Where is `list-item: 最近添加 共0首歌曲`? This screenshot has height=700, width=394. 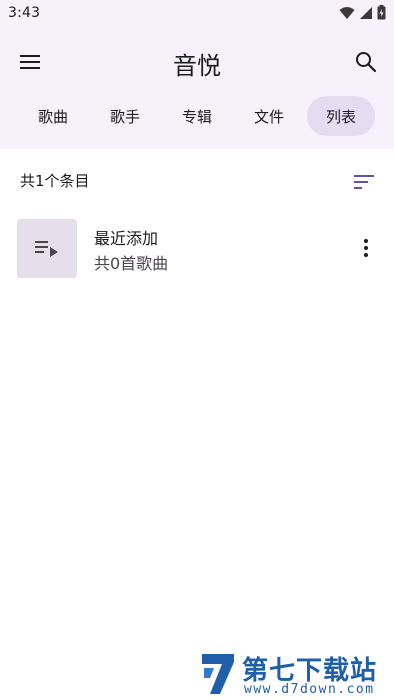 list-item: 最近添加 共0首歌曲 is located at coordinates (197, 248).